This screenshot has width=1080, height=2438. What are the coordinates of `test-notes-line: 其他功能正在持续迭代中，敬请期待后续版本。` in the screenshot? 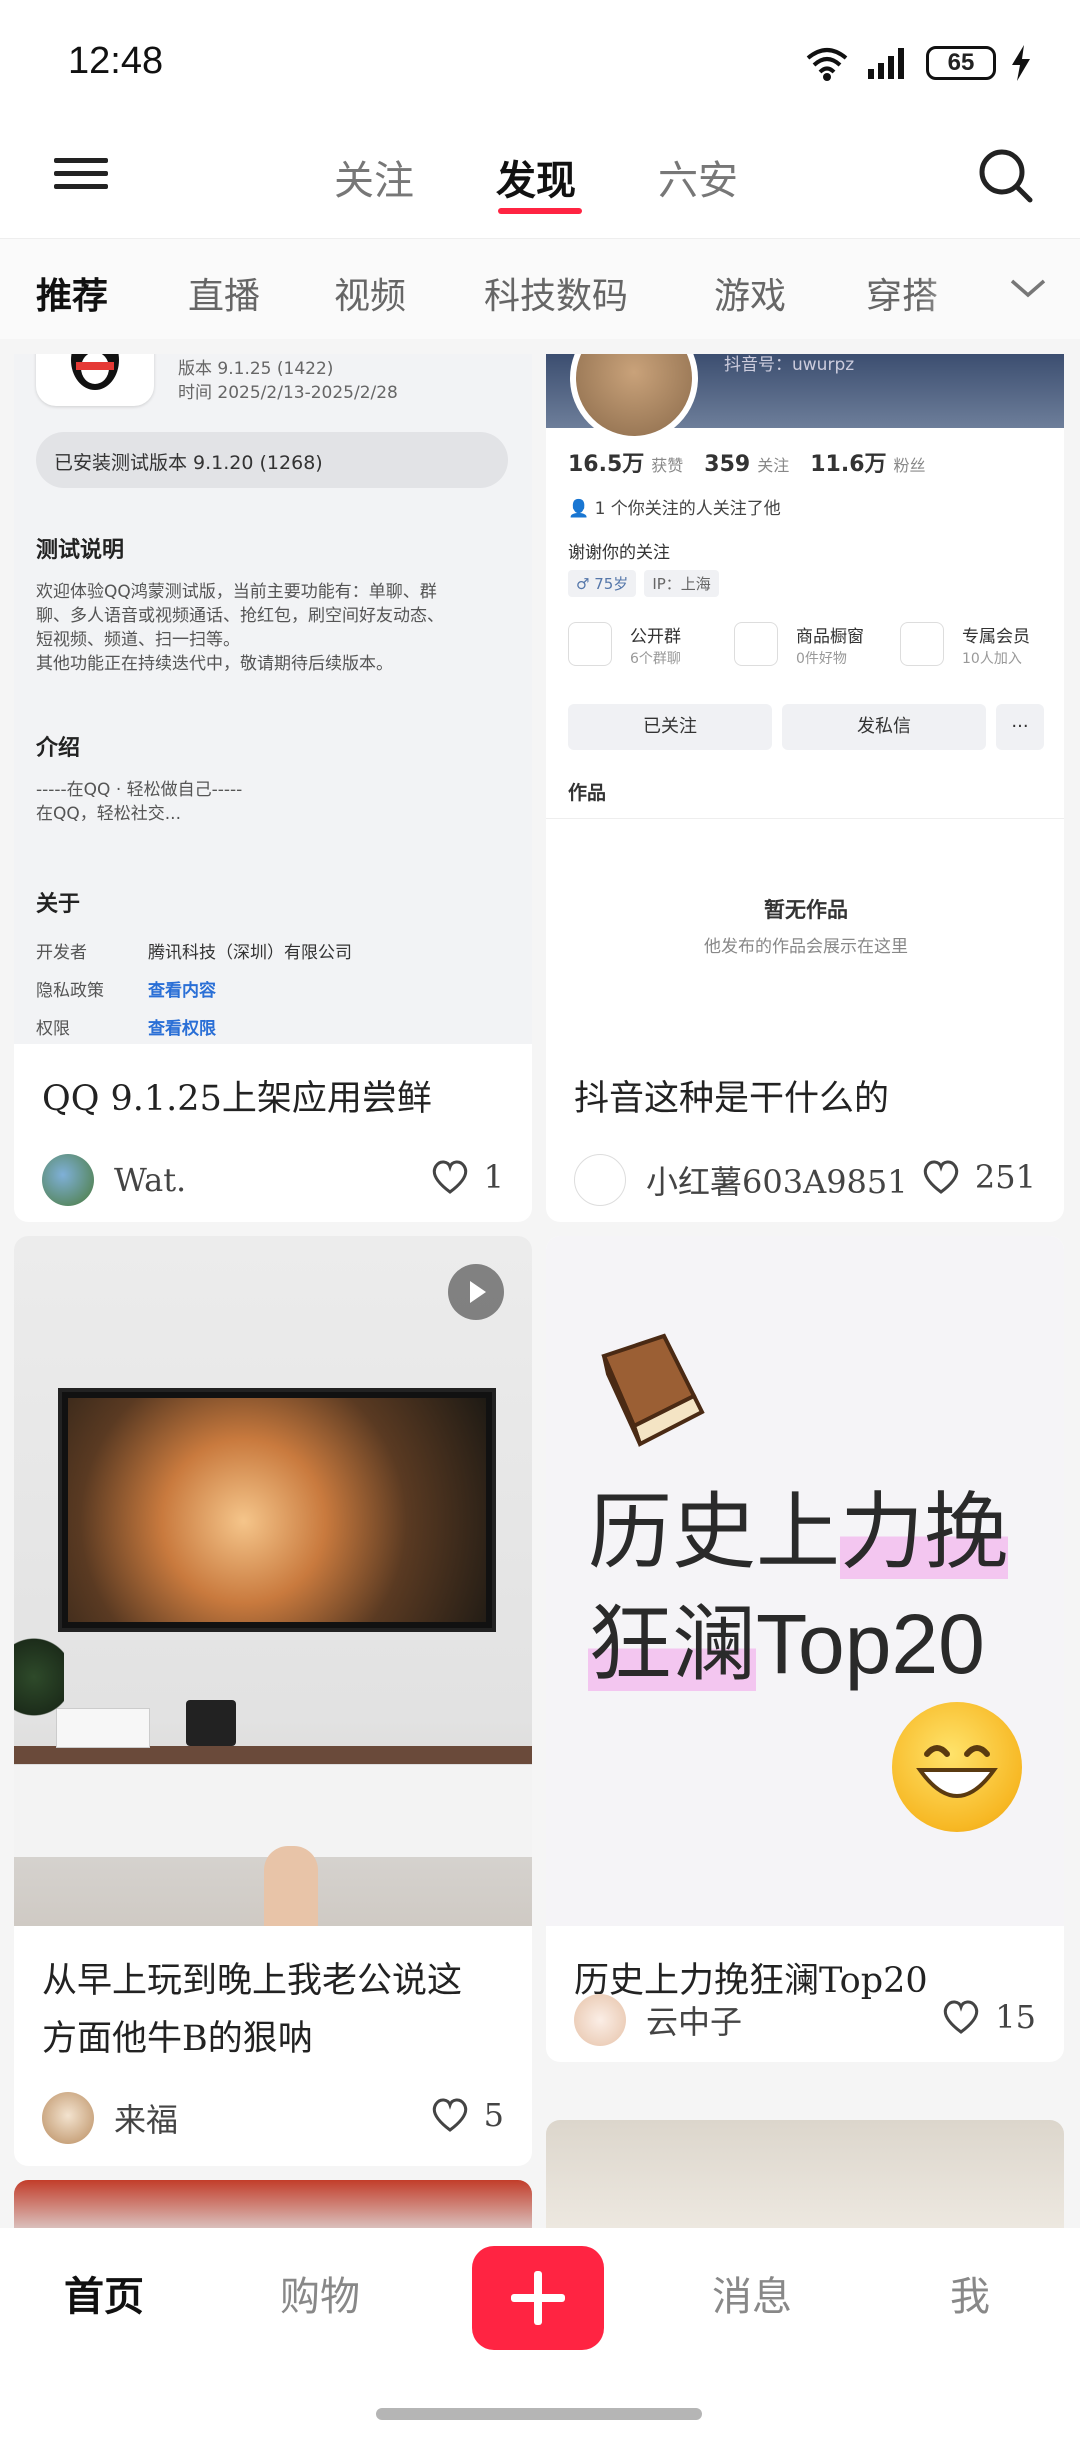 It's located at (214, 664).